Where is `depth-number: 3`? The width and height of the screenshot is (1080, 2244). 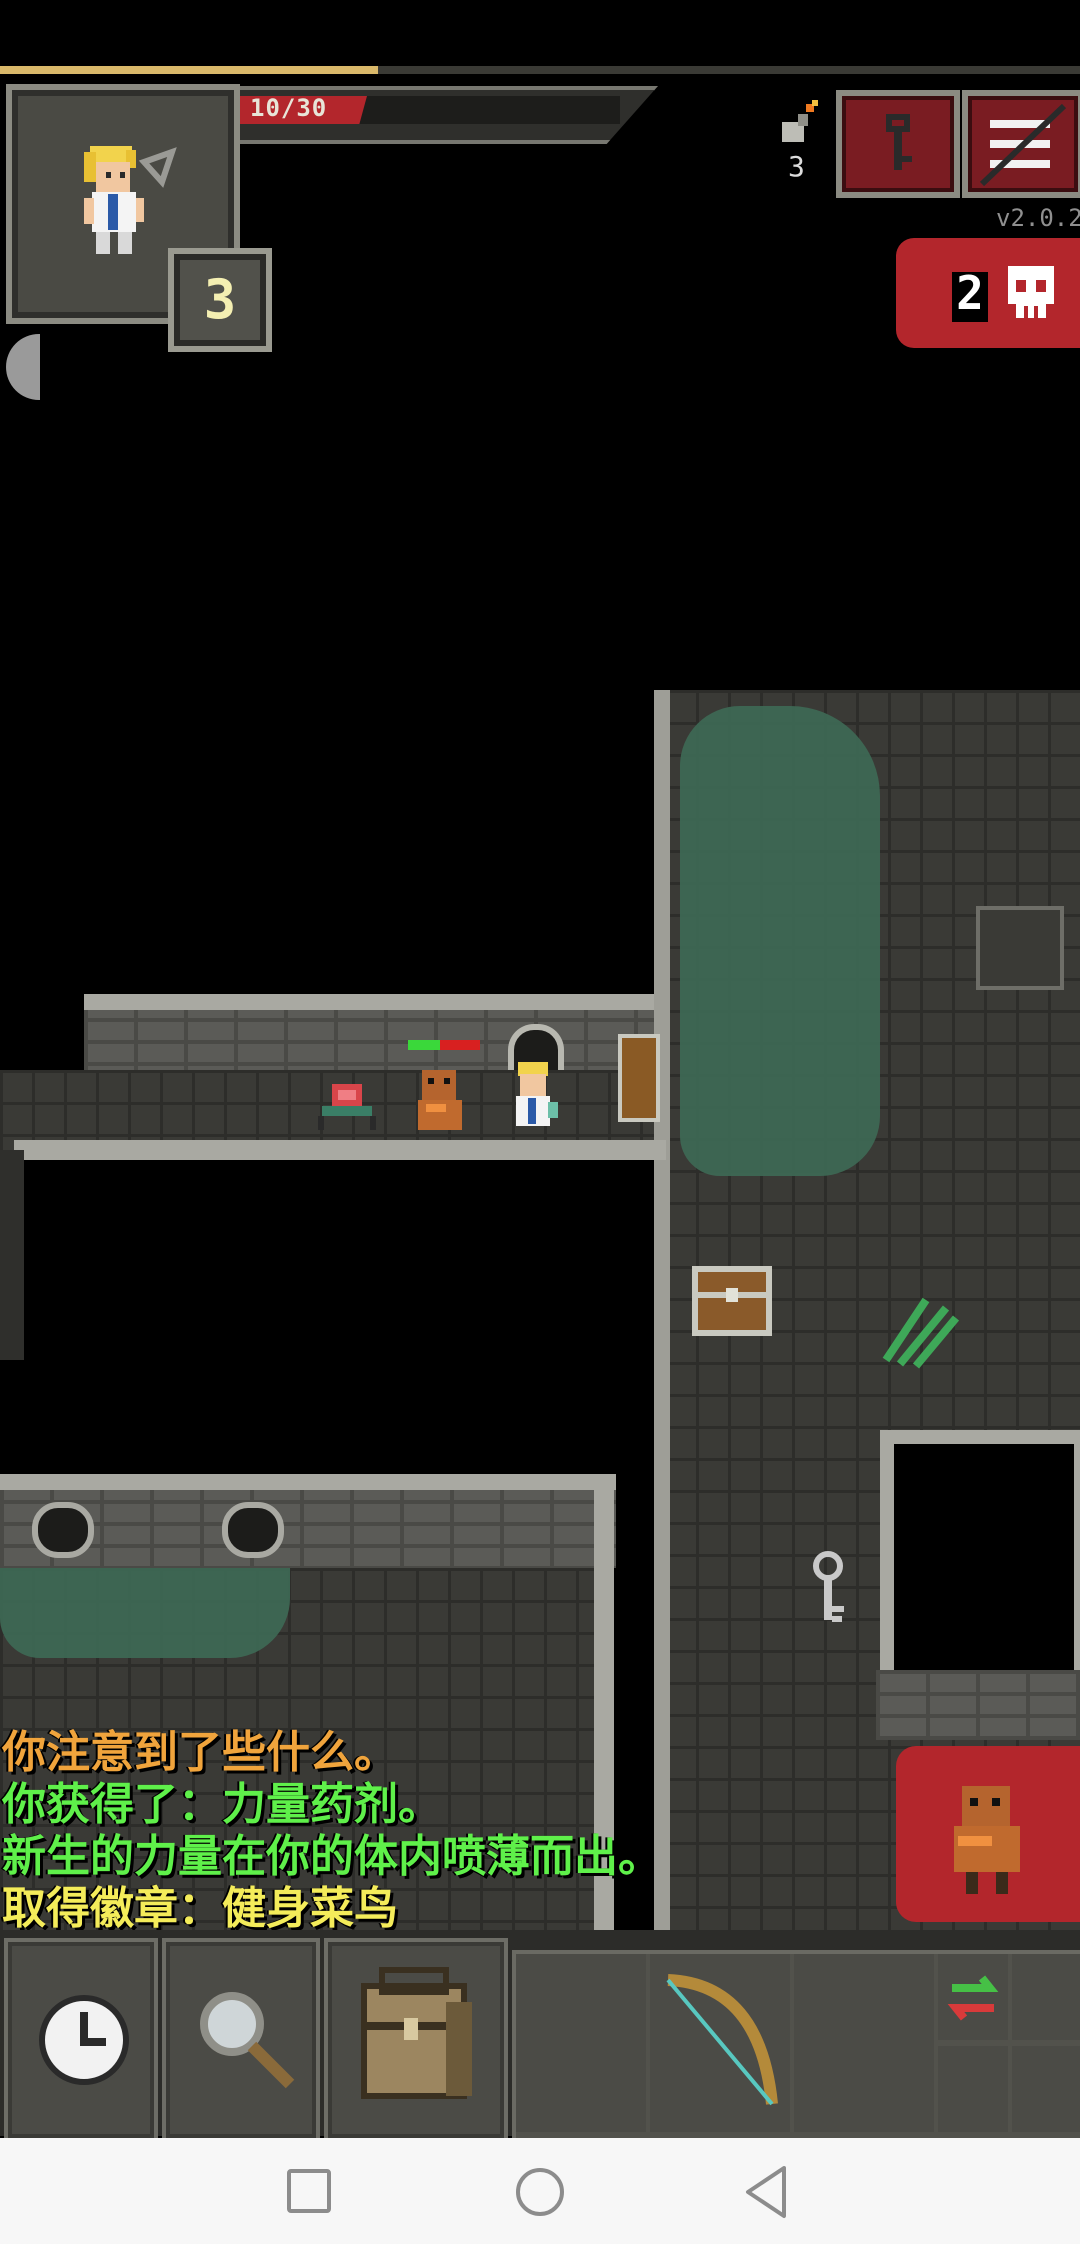 depth-number: 3 is located at coordinates (220, 299).